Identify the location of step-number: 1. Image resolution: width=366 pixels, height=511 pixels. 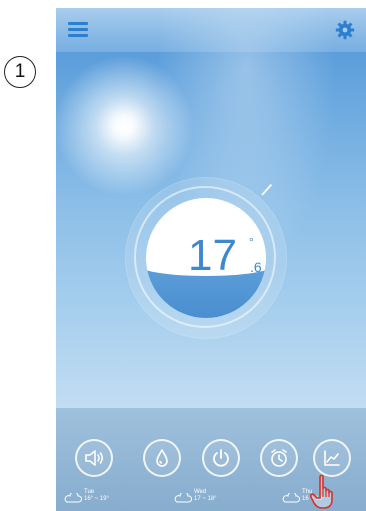
(20, 71).